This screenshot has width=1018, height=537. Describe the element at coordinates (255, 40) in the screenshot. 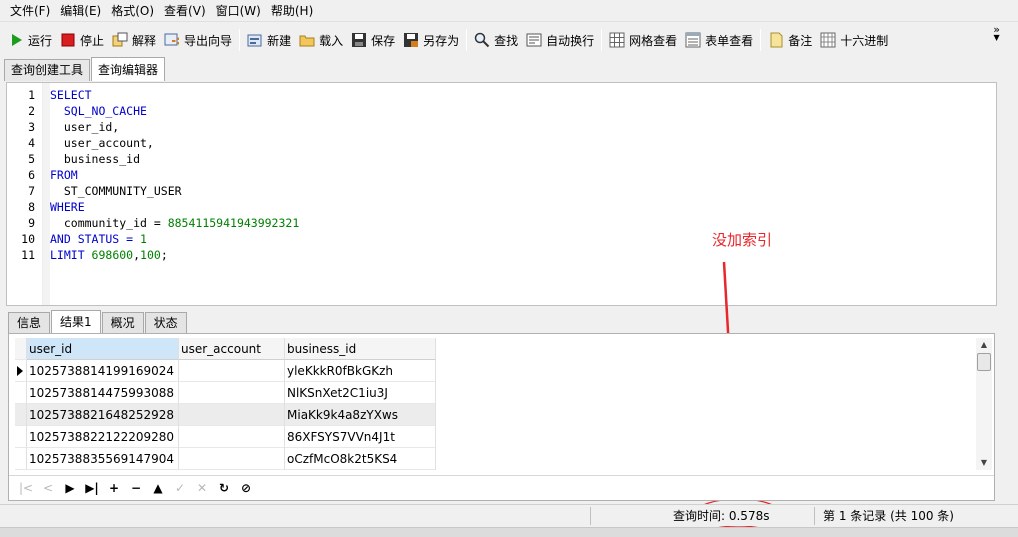

I see `new-query-icon` at that location.